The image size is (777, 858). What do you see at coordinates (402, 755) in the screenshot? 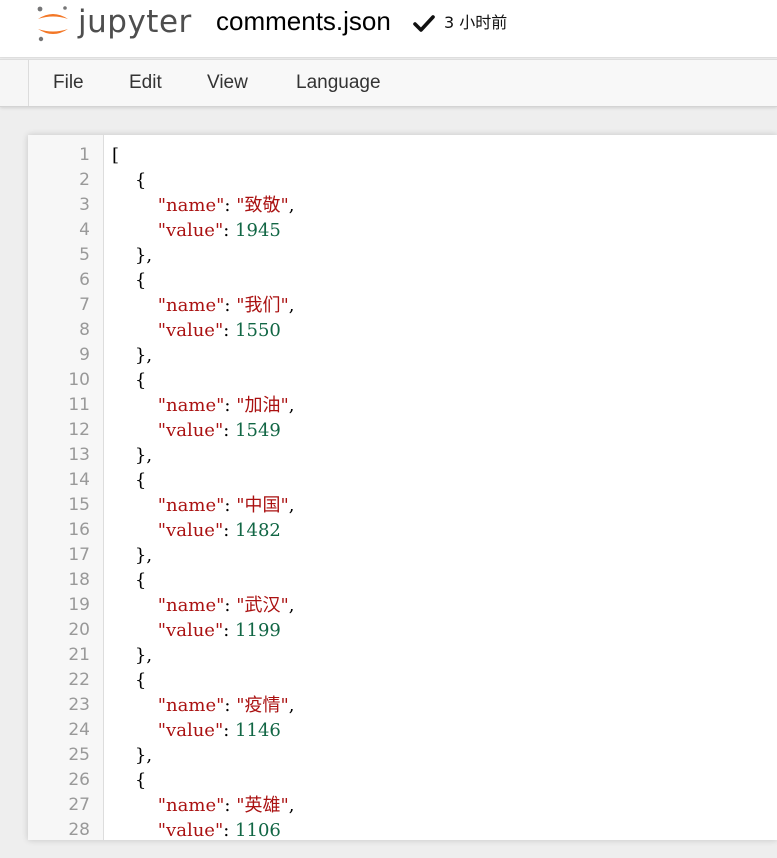
I see `code-line: 25 },` at bounding box center [402, 755].